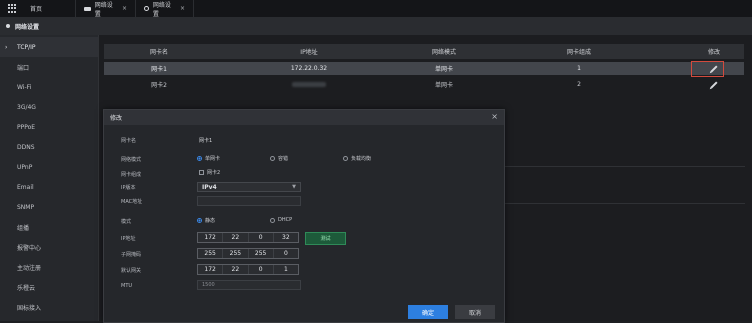 This screenshot has height=323, width=752. I want to click on ip-version-select: IPv4 ▼, so click(249, 187).